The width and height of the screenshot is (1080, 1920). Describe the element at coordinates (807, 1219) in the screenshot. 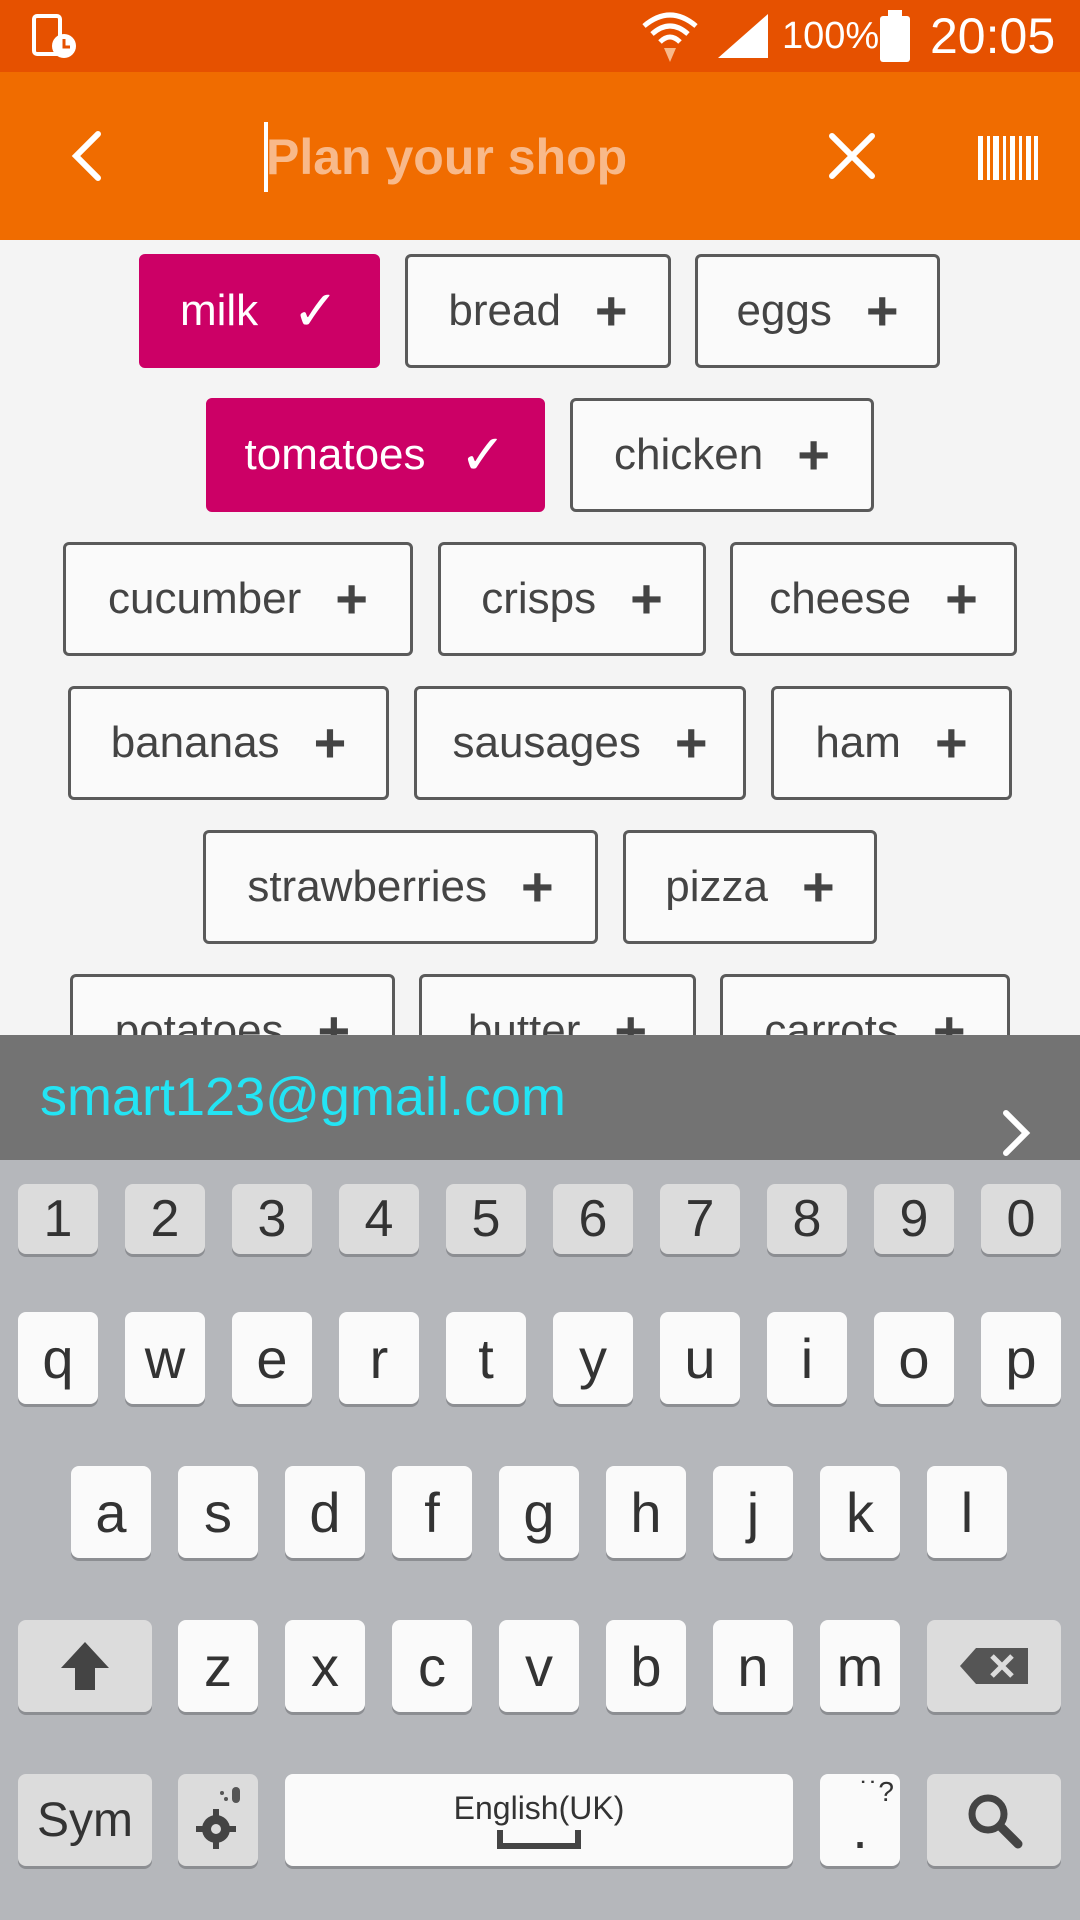

I see `key-8: 8` at that location.